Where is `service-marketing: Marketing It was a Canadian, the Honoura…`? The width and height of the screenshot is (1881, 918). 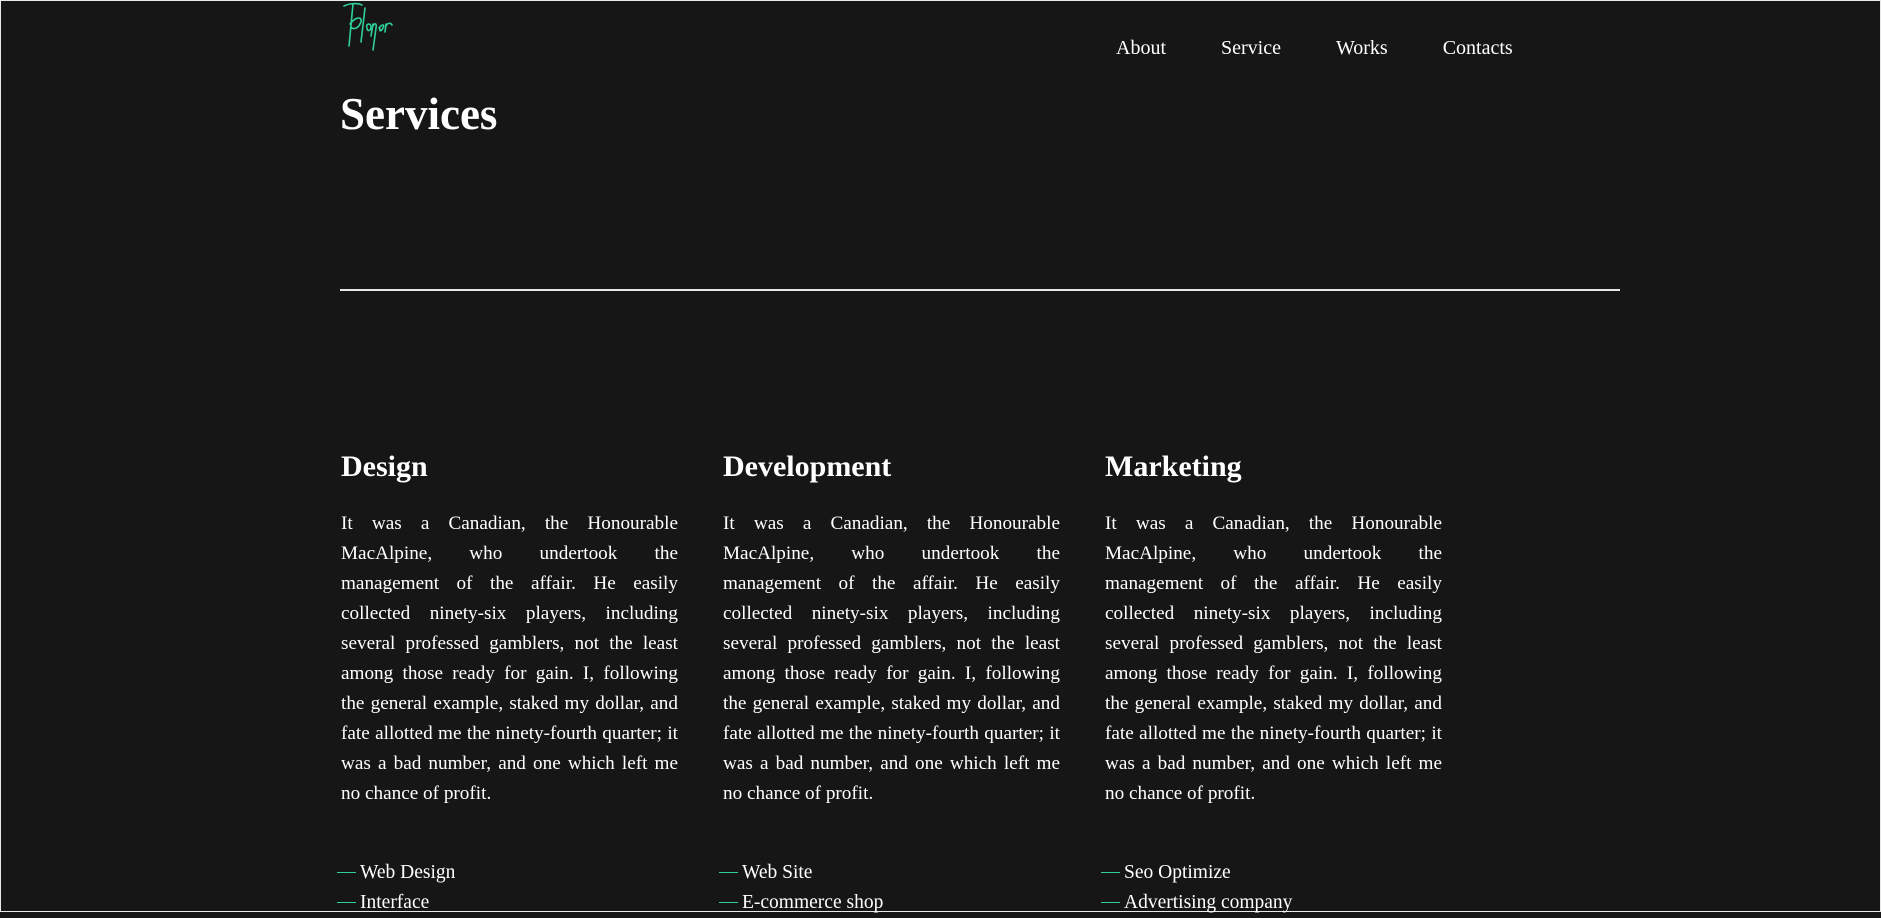
service-marketing: Marketing It was a Canadian, the Honoura… is located at coordinates (1271, 680).